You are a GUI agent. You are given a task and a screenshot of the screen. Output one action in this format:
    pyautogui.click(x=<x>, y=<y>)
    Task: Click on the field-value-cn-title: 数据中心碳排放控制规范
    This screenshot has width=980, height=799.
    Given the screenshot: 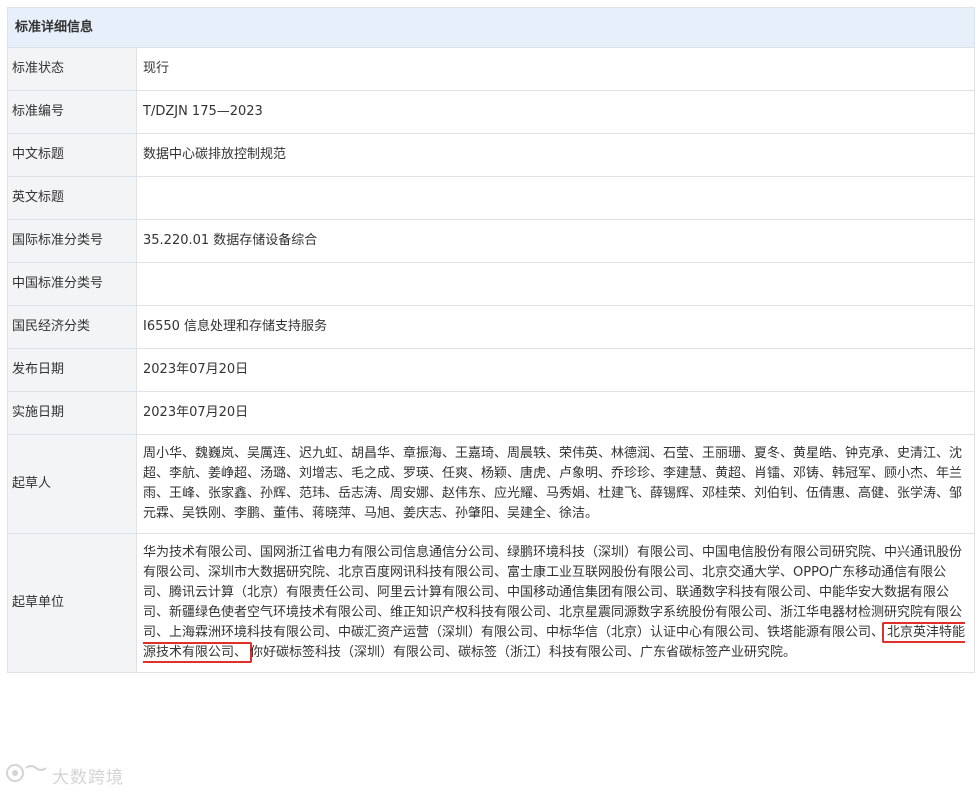 What is the action you would take?
    pyautogui.click(x=555, y=155)
    